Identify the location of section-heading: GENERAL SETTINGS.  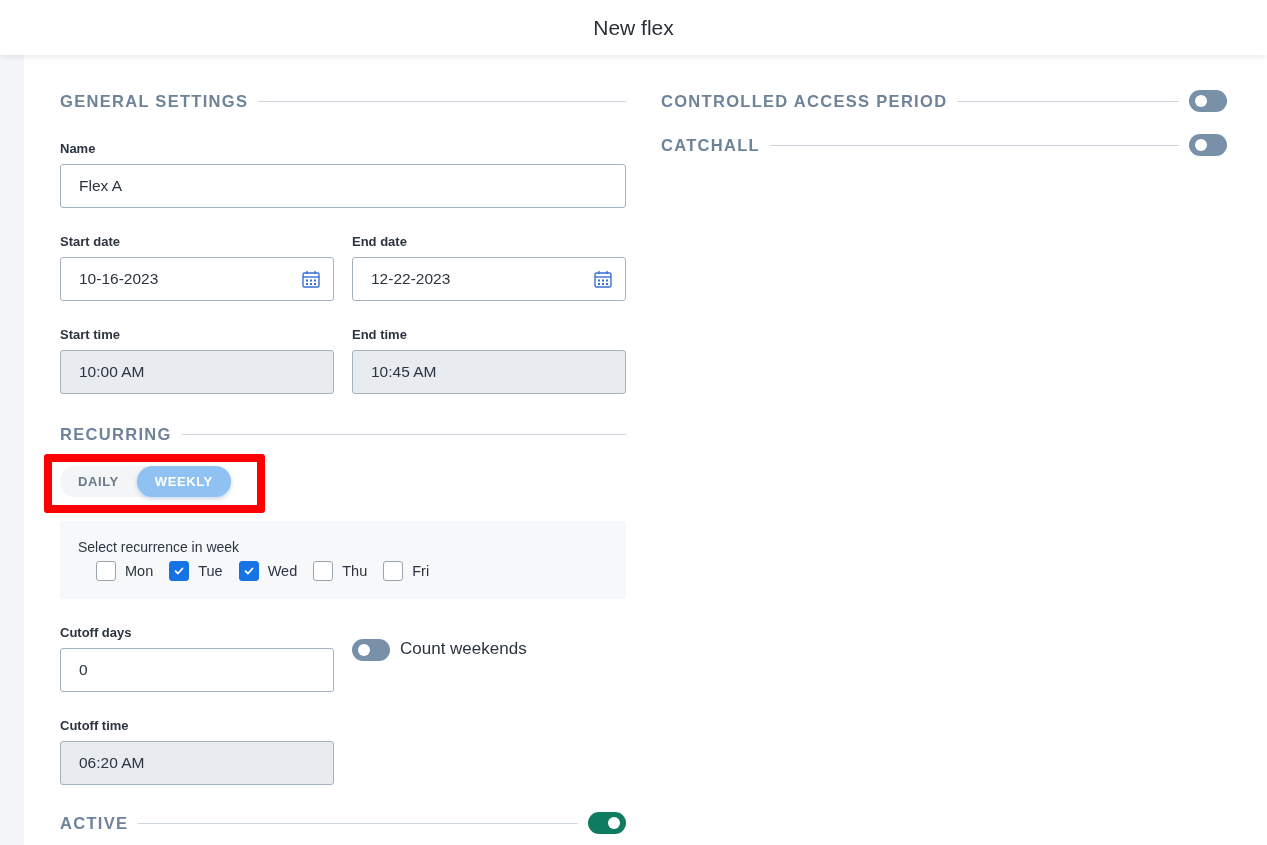
(154, 101).